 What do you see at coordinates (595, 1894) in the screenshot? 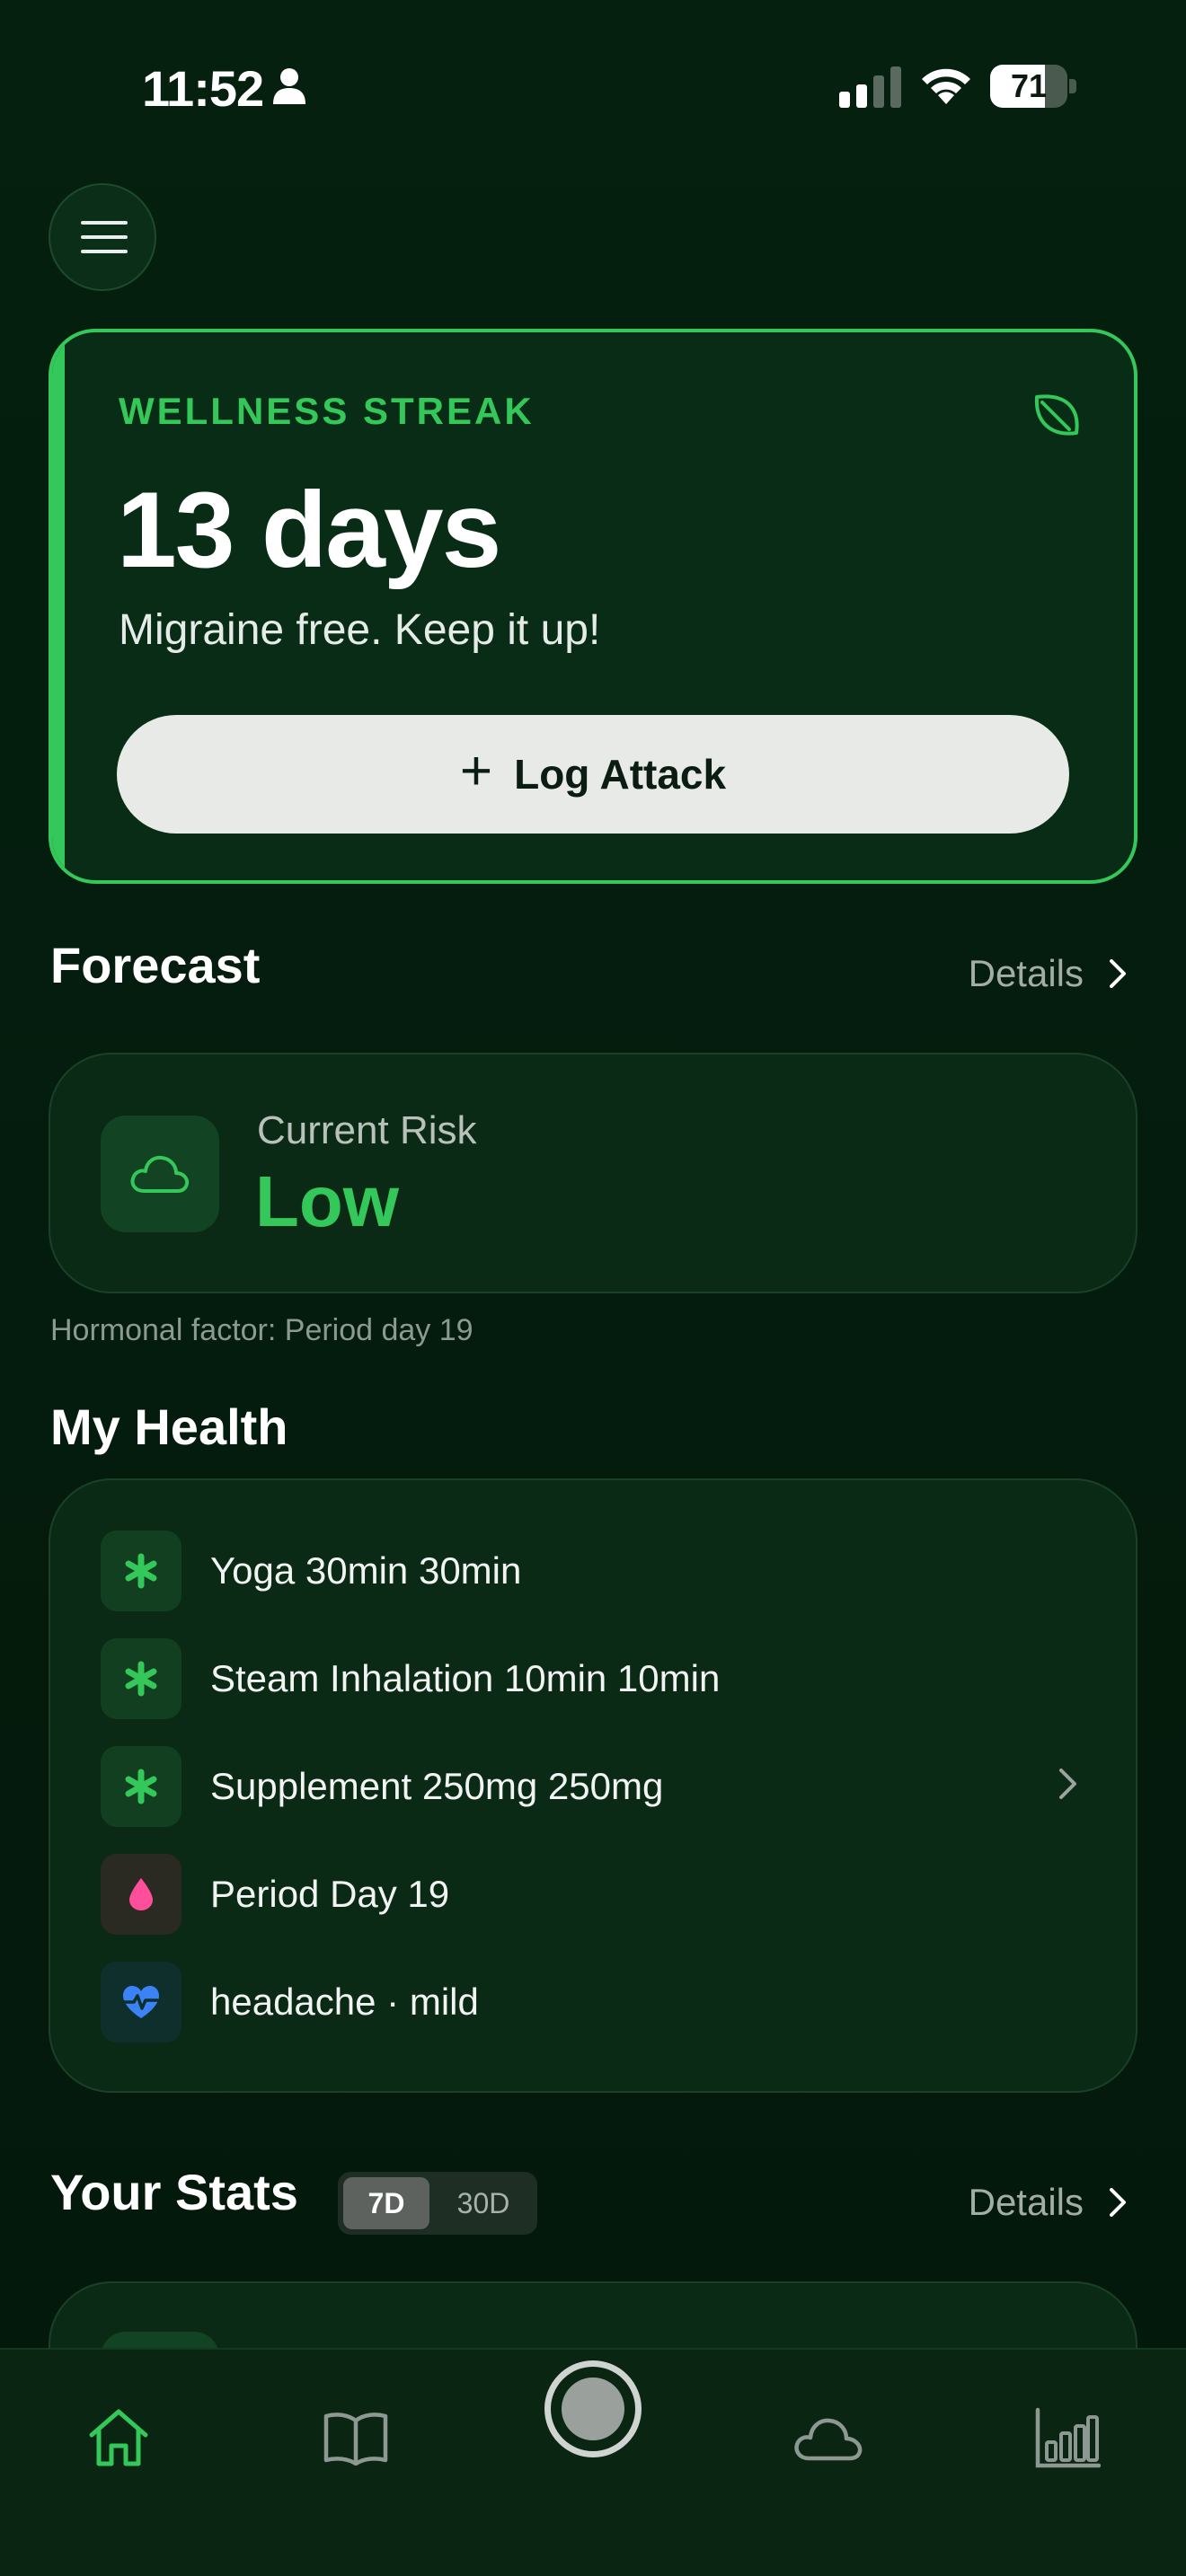
I see `list-item: Period Day 19` at bounding box center [595, 1894].